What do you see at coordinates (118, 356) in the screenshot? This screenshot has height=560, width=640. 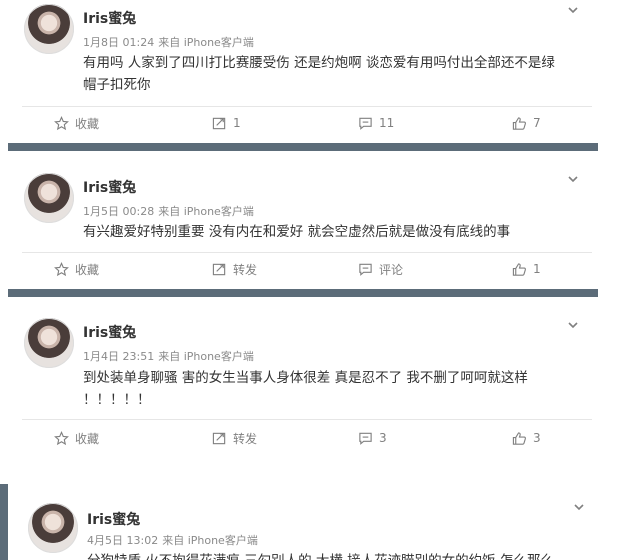 I see `post-time: 1月4日 23:51` at bounding box center [118, 356].